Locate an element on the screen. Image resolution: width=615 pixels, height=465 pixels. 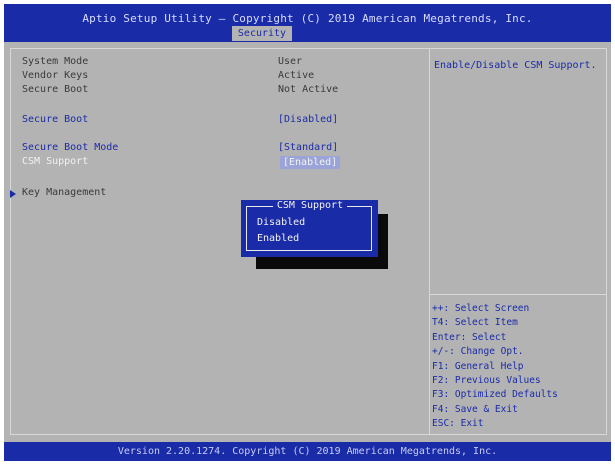
secure-boot-status-label: Secure Boot is located at coordinates (55, 89).